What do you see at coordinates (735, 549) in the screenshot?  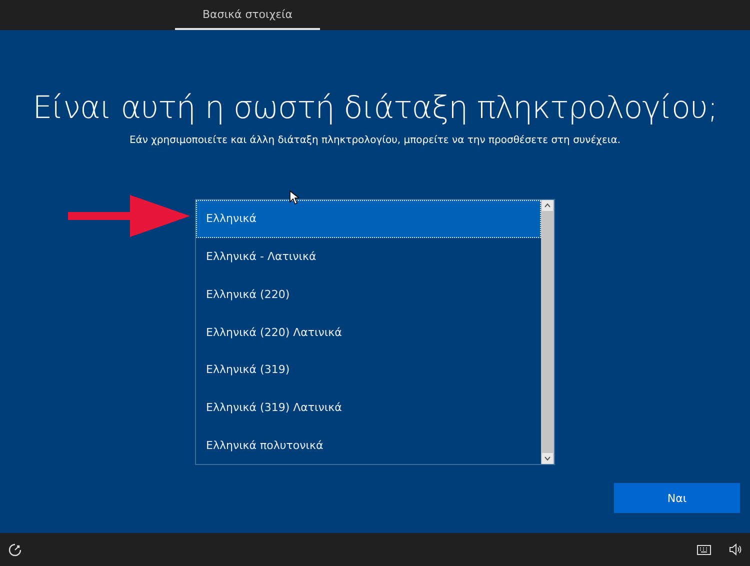 I see `volume-icon` at bounding box center [735, 549].